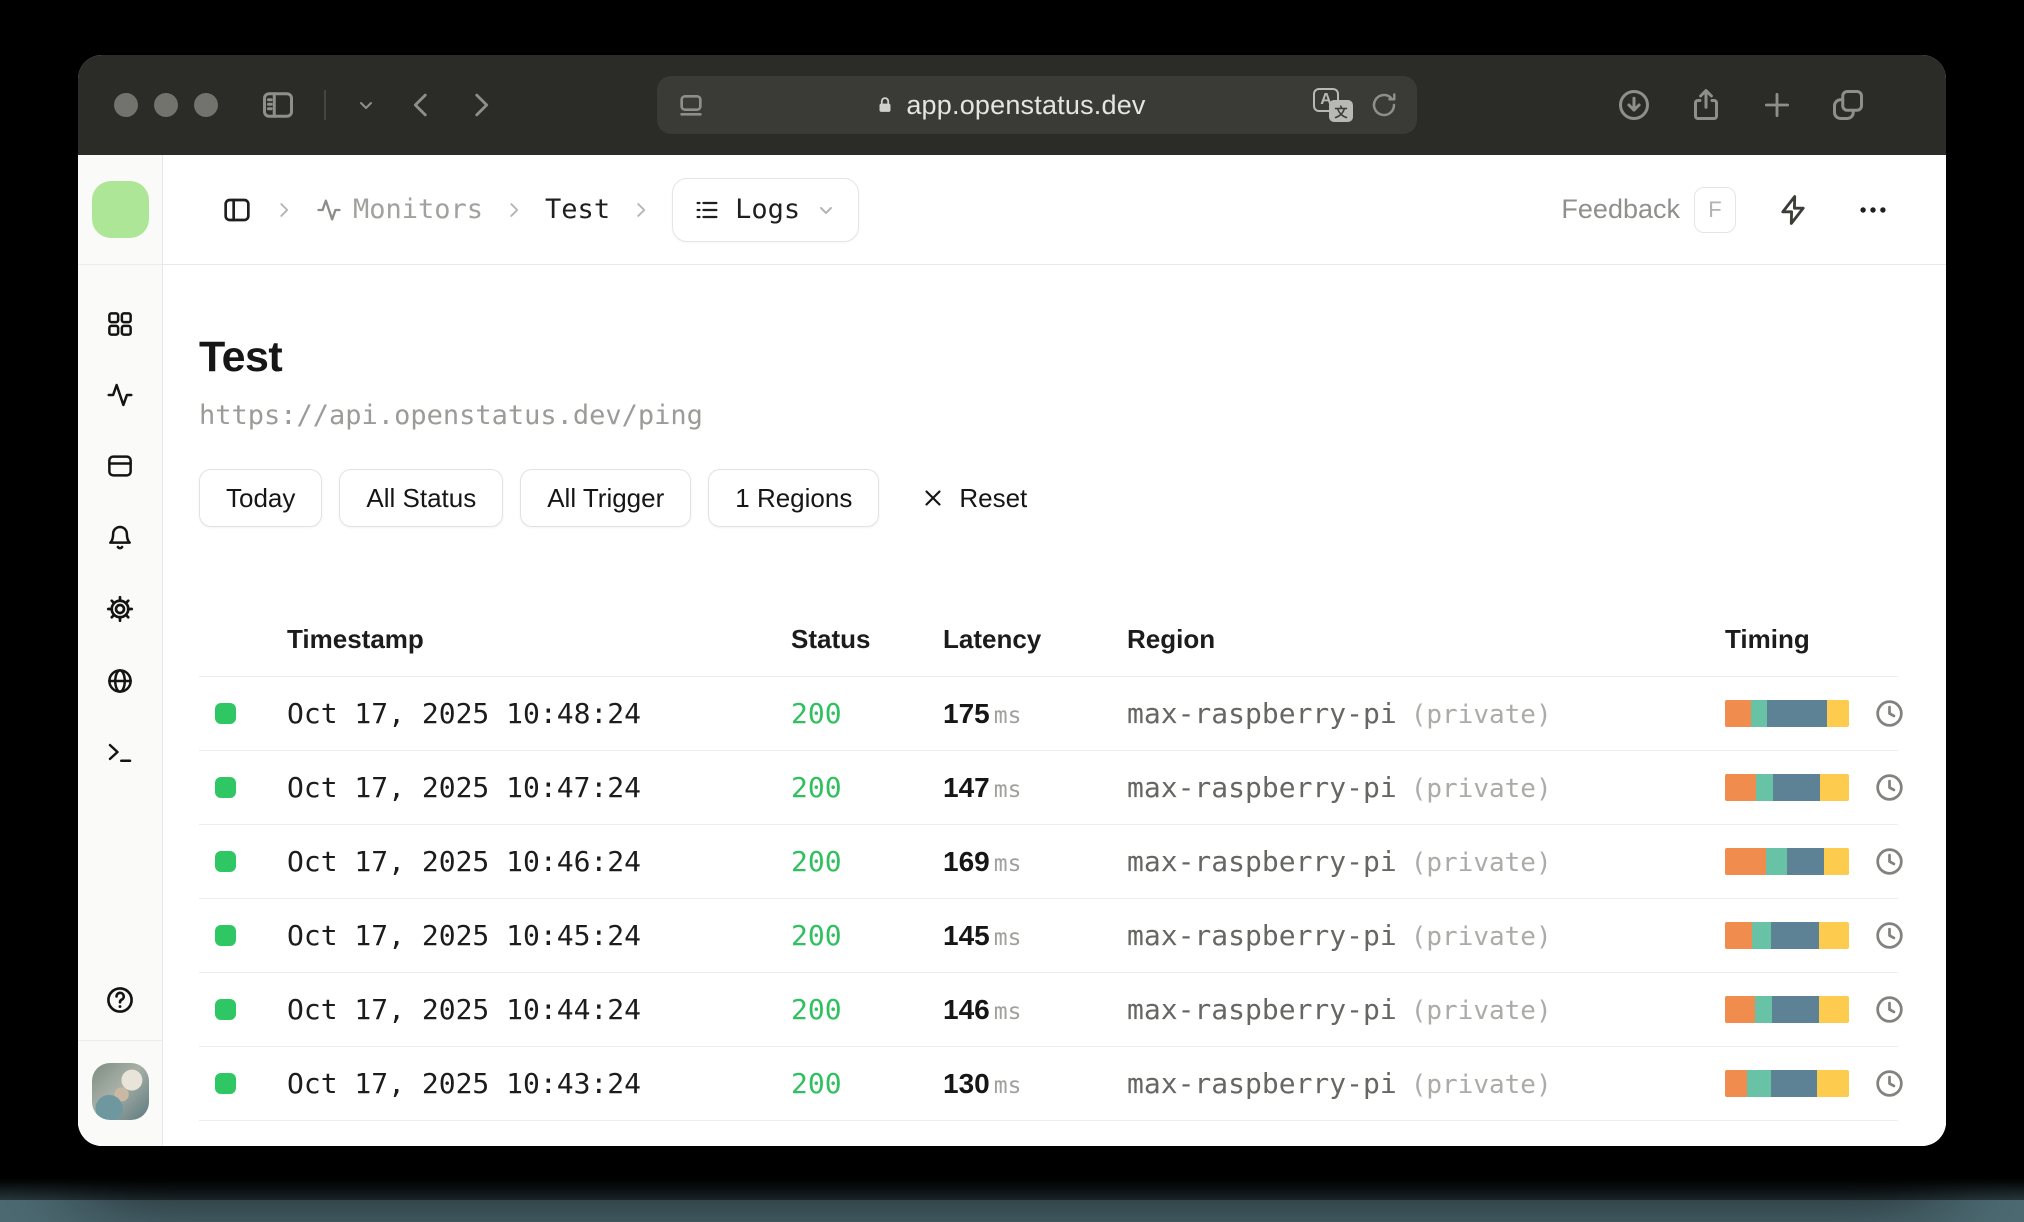 The height and width of the screenshot is (1222, 2024). What do you see at coordinates (464, 935) in the screenshot?
I see `row-timestamp: Oct 17, 2025 10:45:24` at bounding box center [464, 935].